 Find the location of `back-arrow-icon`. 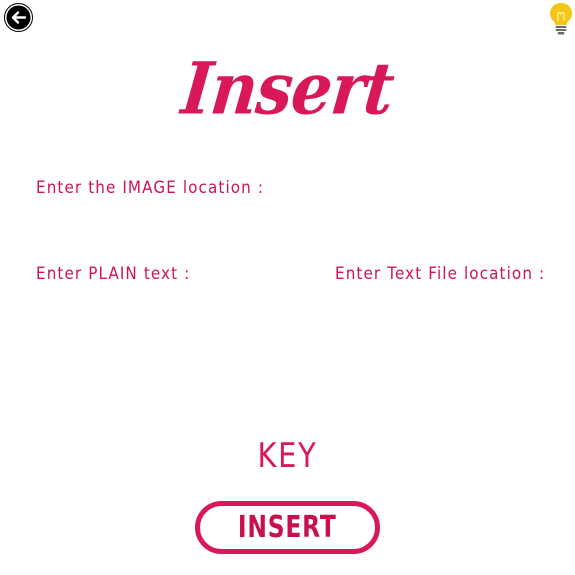

back-arrow-icon is located at coordinates (18, 17).